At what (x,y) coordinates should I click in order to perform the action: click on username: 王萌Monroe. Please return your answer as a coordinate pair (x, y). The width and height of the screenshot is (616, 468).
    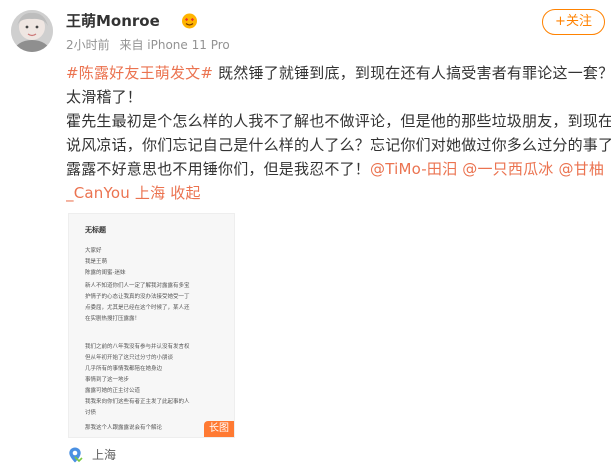
    Looking at the image, I should click on (113, 21).